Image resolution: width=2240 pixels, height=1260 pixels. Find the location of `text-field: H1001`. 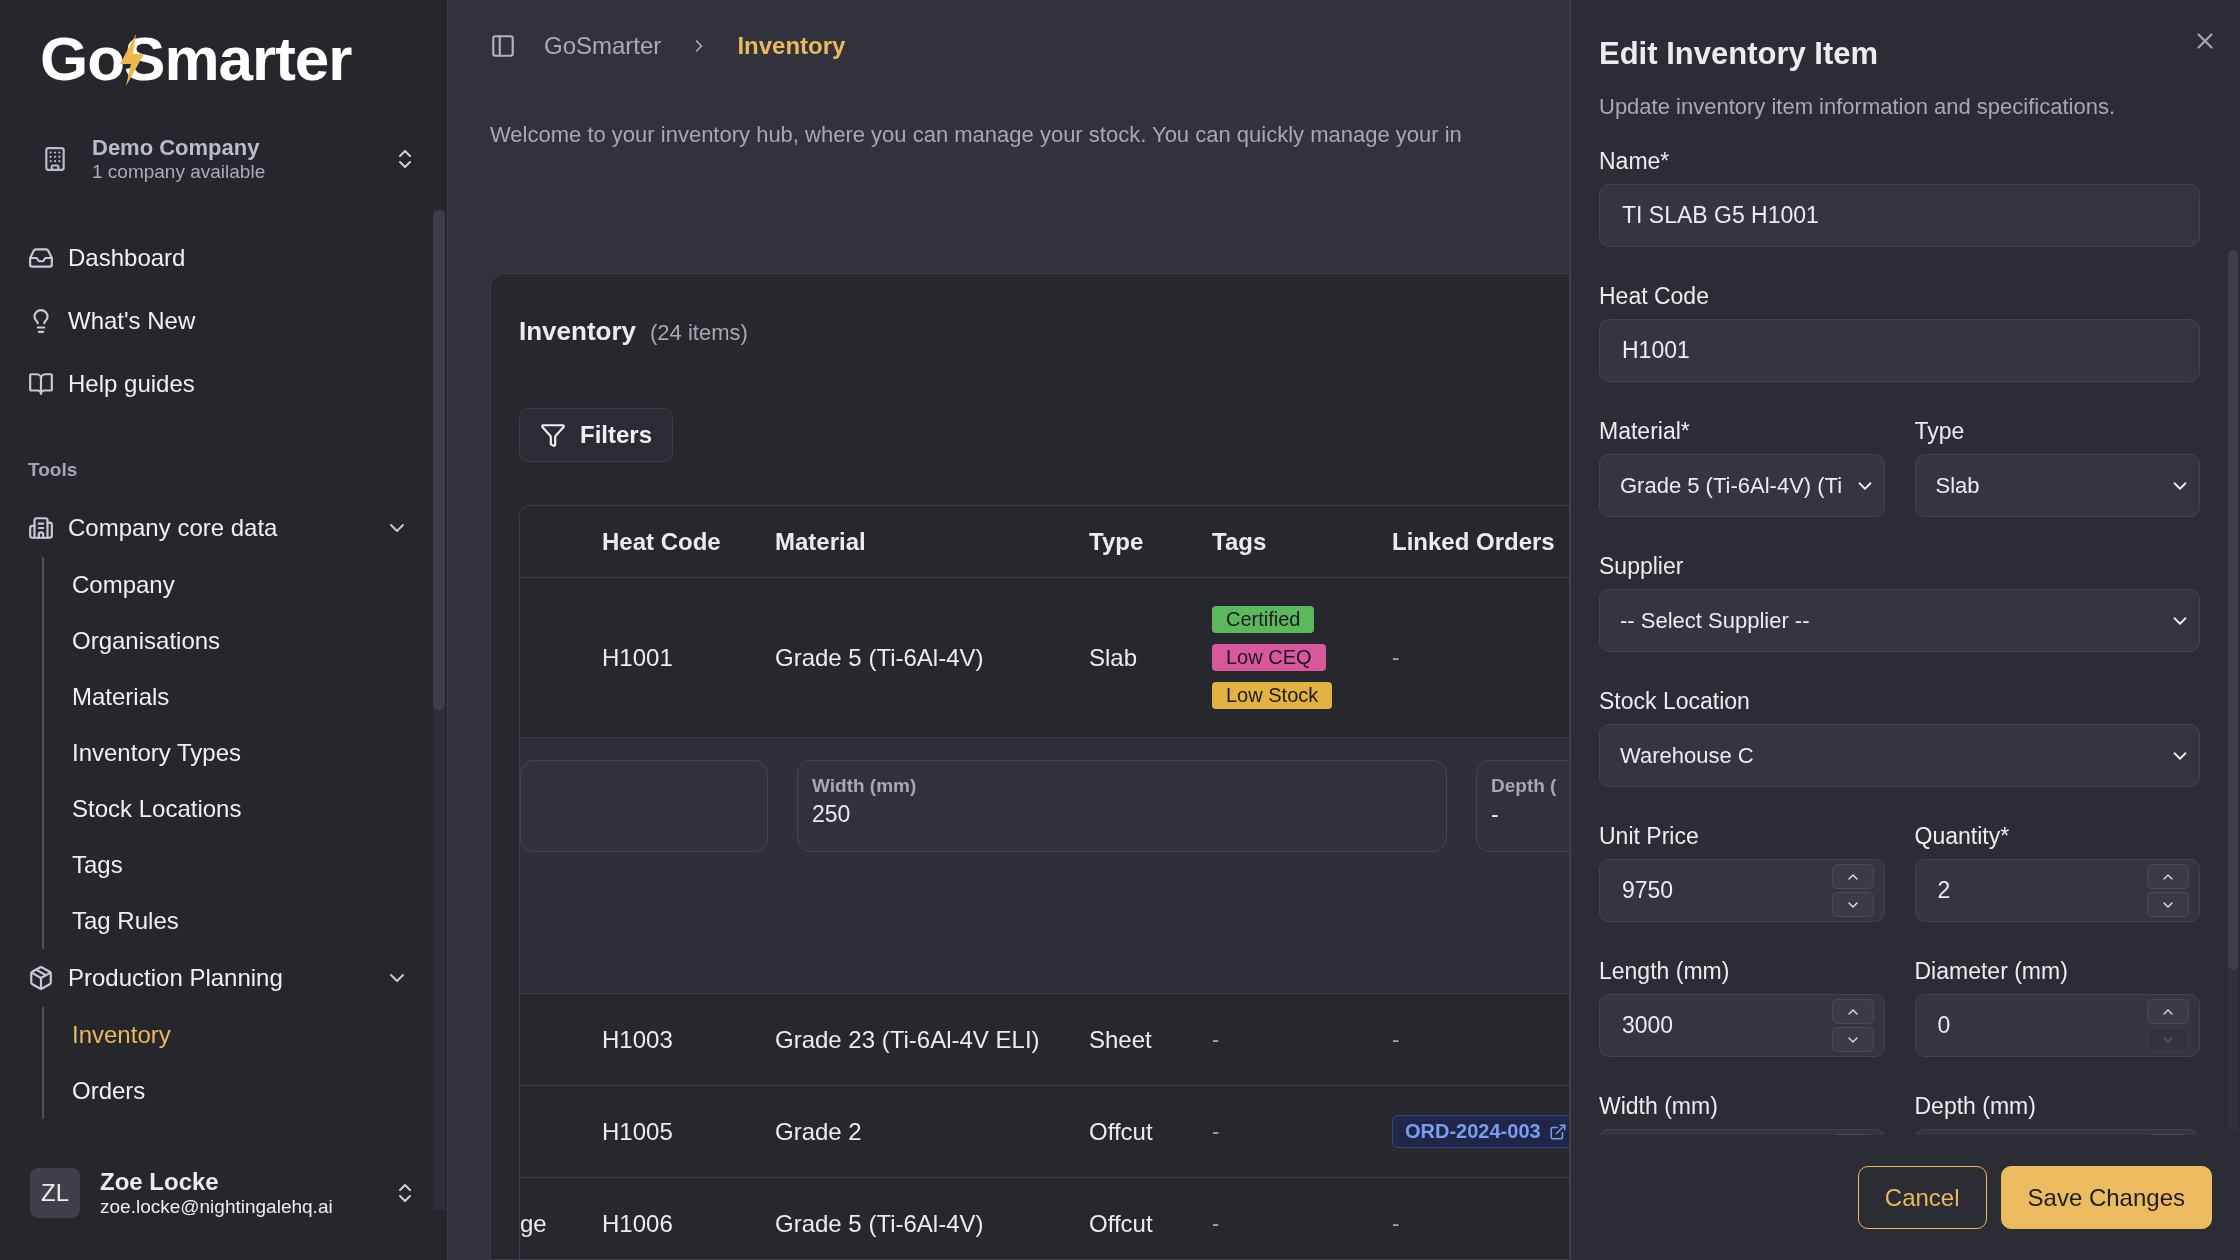

text-field: H1001 is located at coordinates (1899, 350).